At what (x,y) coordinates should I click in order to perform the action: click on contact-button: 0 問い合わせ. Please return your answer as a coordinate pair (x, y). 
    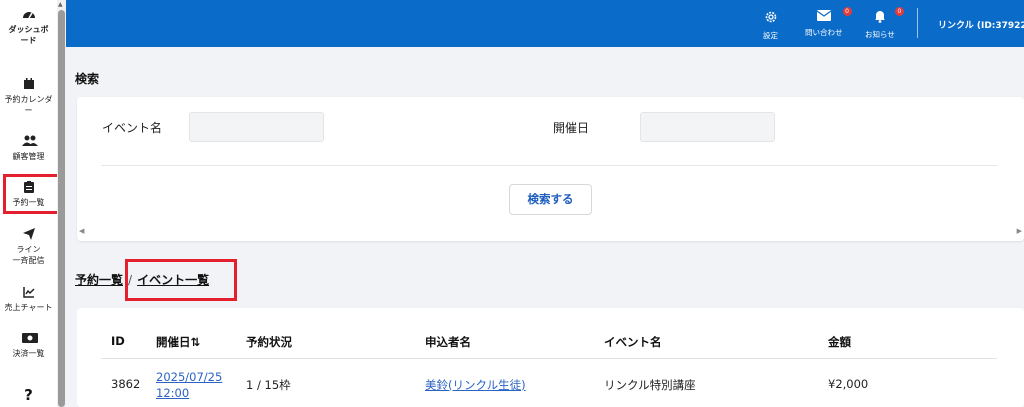
    Looking at the image, I should click on (828, 22).